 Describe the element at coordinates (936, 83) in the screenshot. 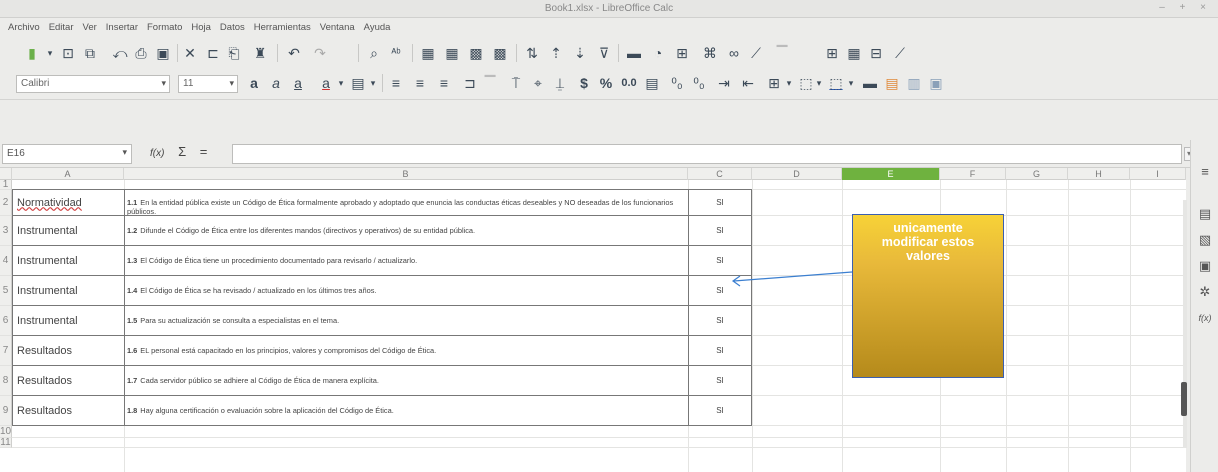

I see `delete-rows-icon: ▣` at that location.